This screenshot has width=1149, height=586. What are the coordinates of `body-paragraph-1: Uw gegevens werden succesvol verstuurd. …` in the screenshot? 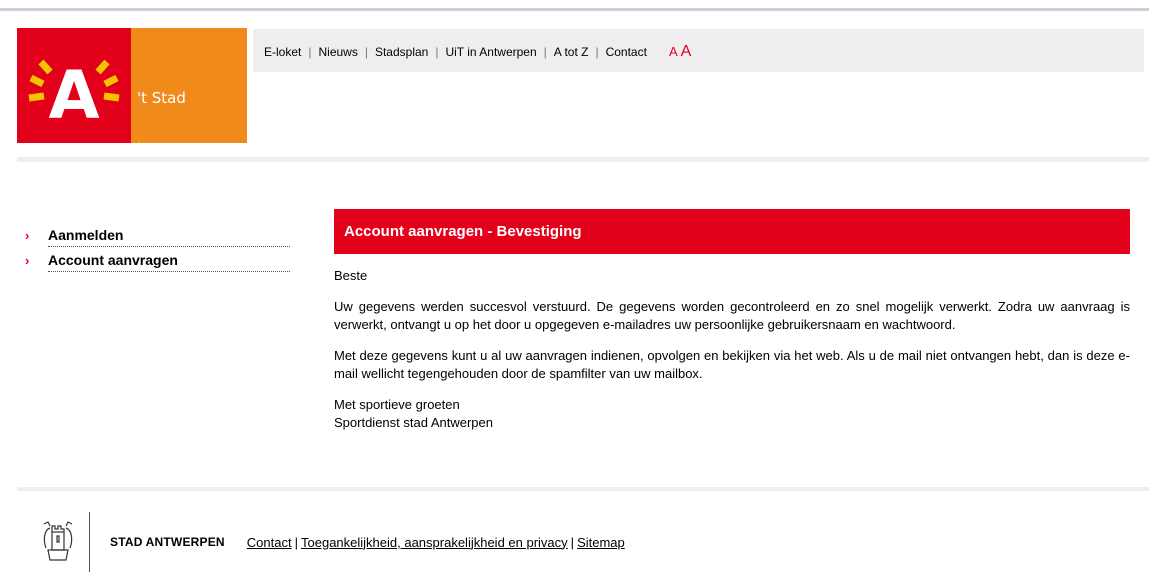 It's located at (732, 315).